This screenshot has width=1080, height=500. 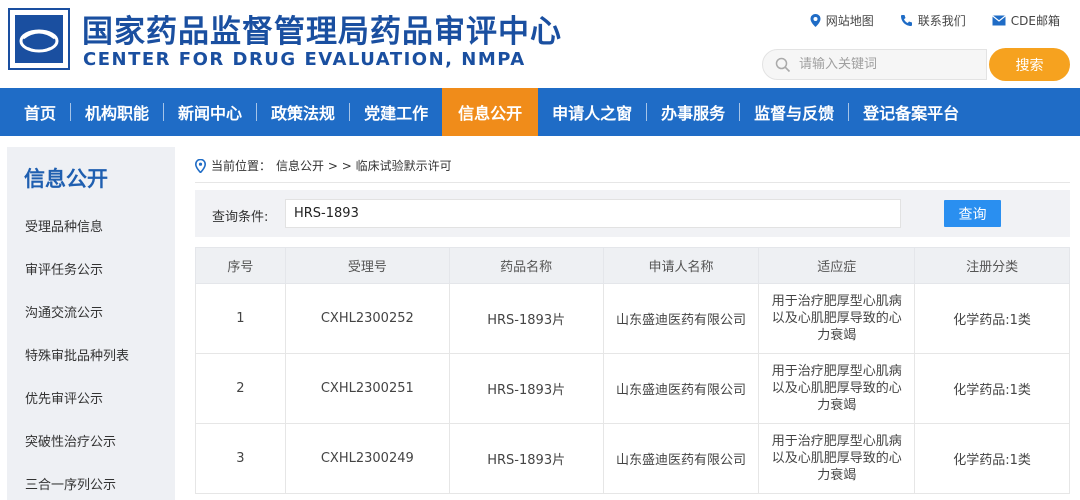 I want to click on nav-functions: 机构职能, so click(x=117, y=112).